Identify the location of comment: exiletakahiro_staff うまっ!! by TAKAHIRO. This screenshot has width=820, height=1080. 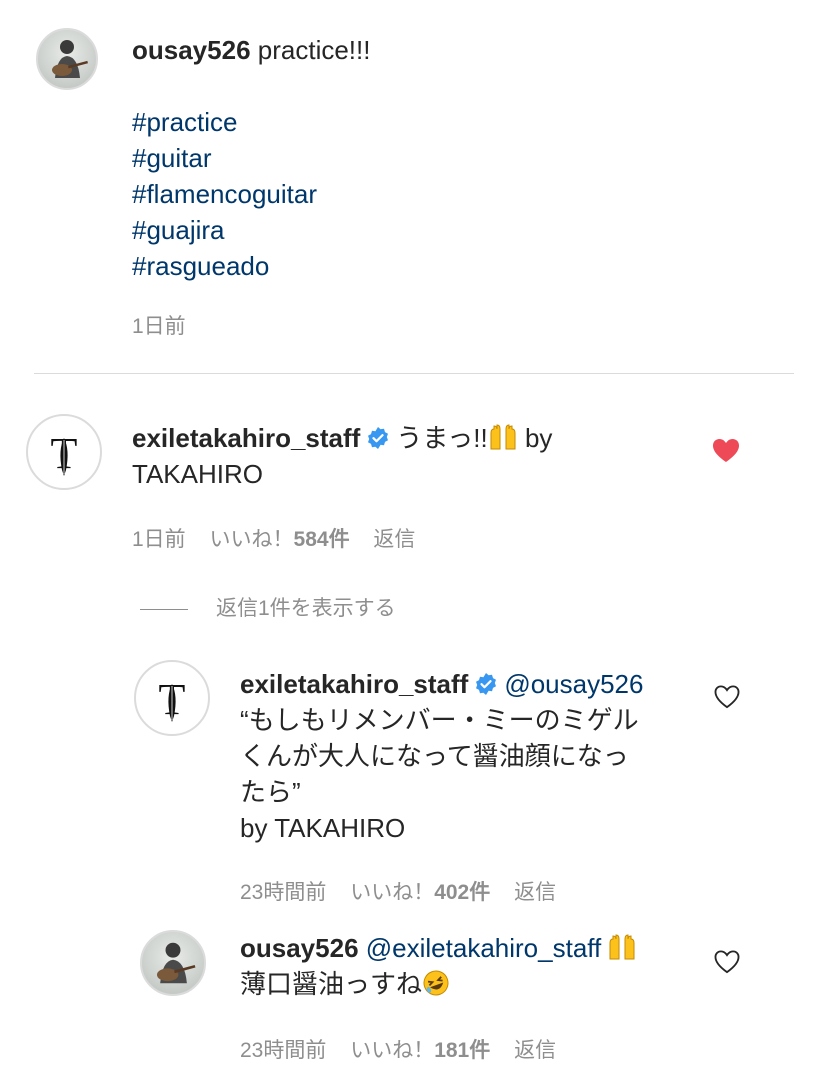
(417, 456).